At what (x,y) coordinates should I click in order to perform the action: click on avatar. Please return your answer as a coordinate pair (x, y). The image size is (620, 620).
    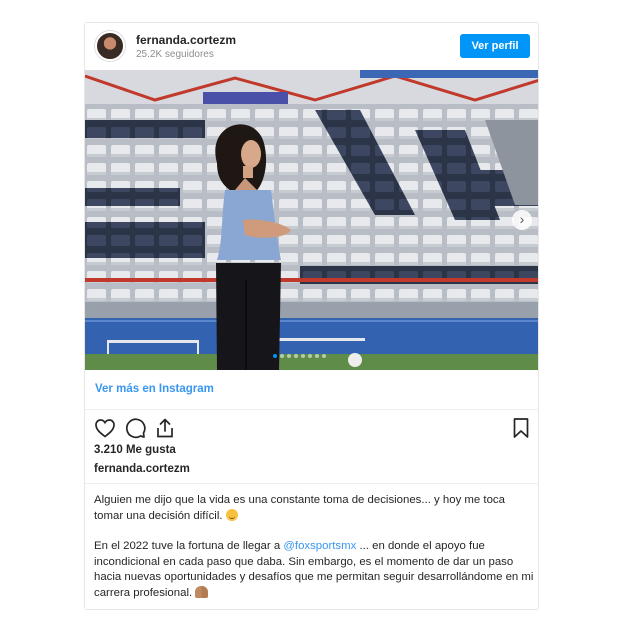
    Looking at the image, I should click on (110, 46).